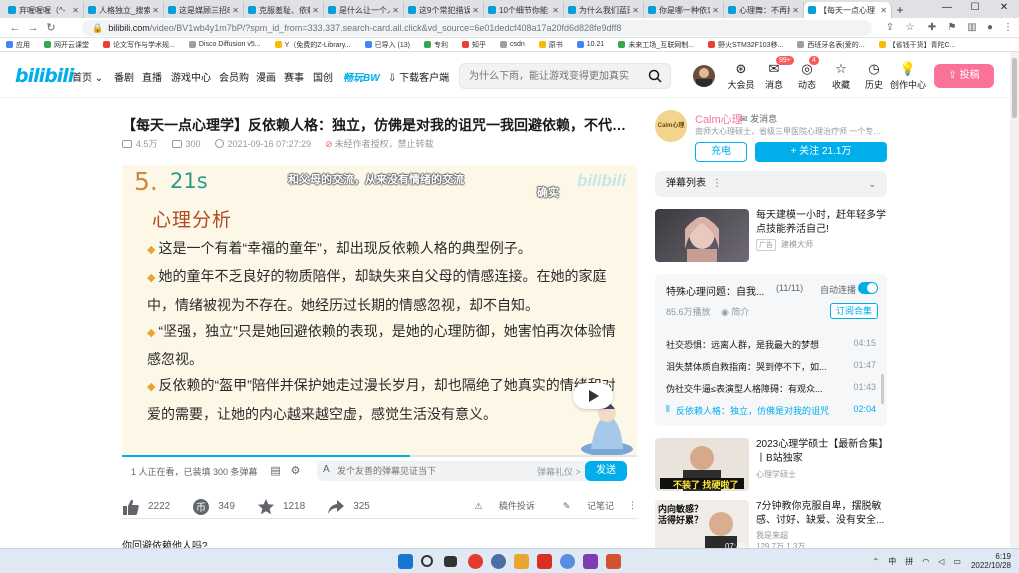 This screenshot has height=573, width=1019. Describe the element at coordinates (418, 76) in the screenshot. I see `nav-download-client: ⇩ 下载客户端` at that location.